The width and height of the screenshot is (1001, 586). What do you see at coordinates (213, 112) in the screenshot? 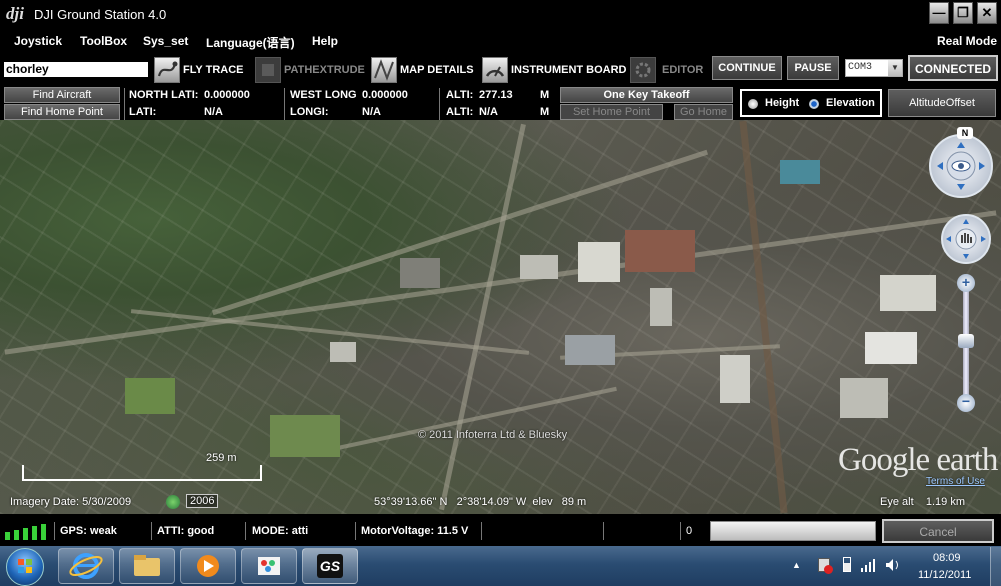
I see `lati-value: N/A` at bounding box center [213, 112].